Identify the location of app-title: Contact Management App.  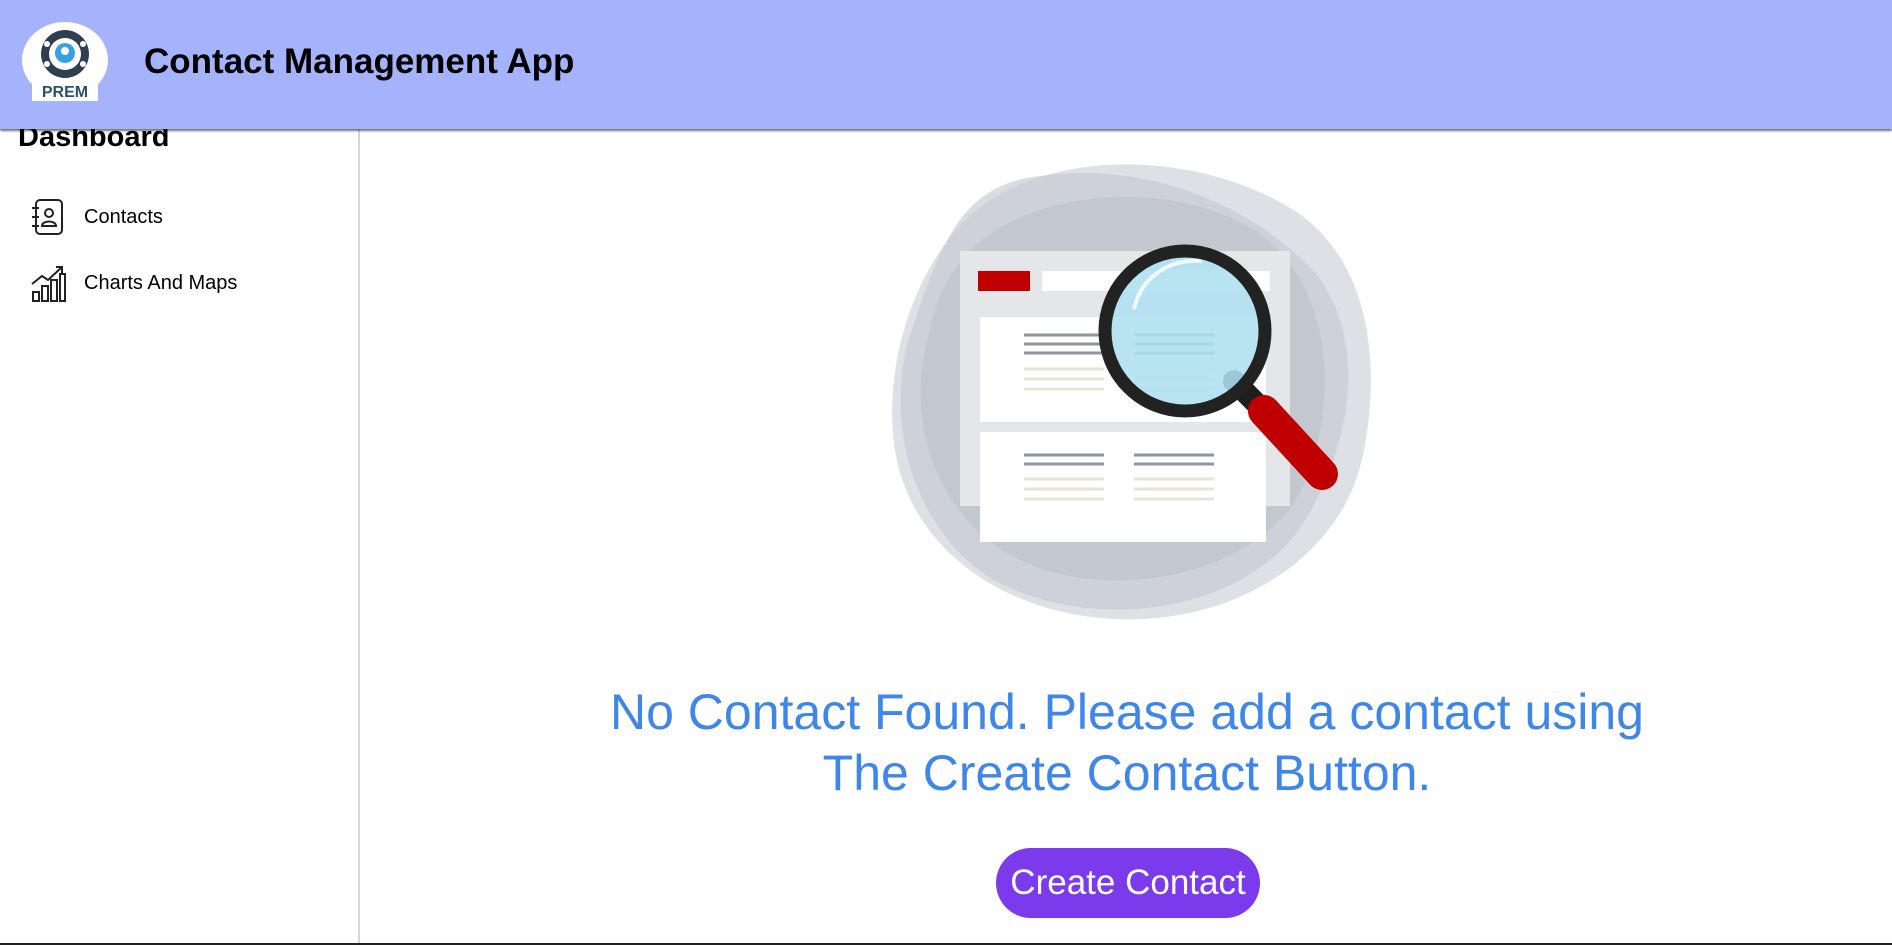
(359, 61).